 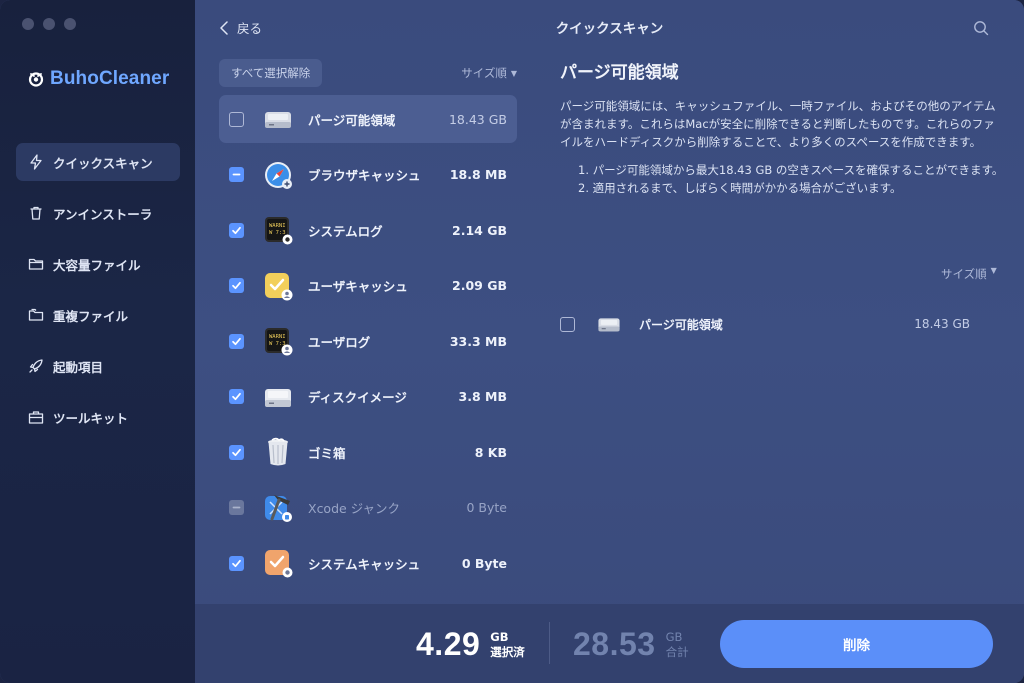 I want to click on total-size: 28.53 GB 合計, so click(x=631, y=644).